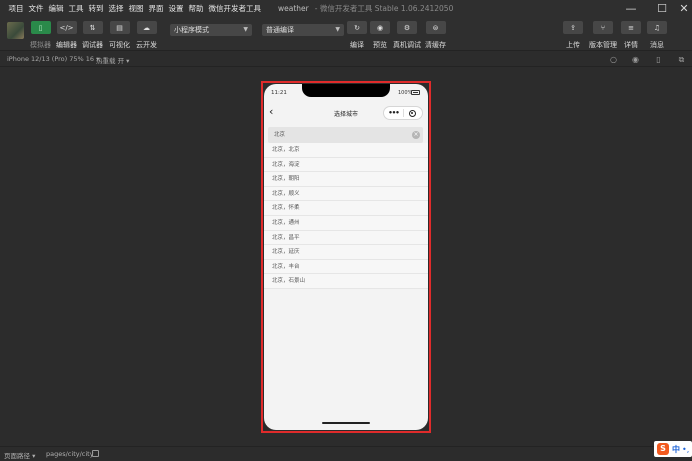 This screenshot has width=692, height=461. What do you see at coordinates (136, 8) in the screenshot?
I see `menu-view: 视图` at bounding box center [136, 8].